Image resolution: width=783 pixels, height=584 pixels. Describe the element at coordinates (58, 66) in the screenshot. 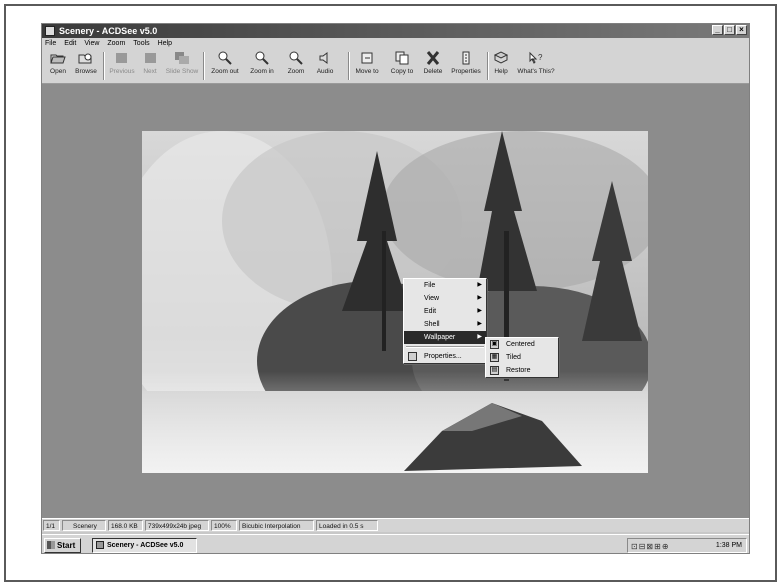

I see `open-button: Open` at that location.